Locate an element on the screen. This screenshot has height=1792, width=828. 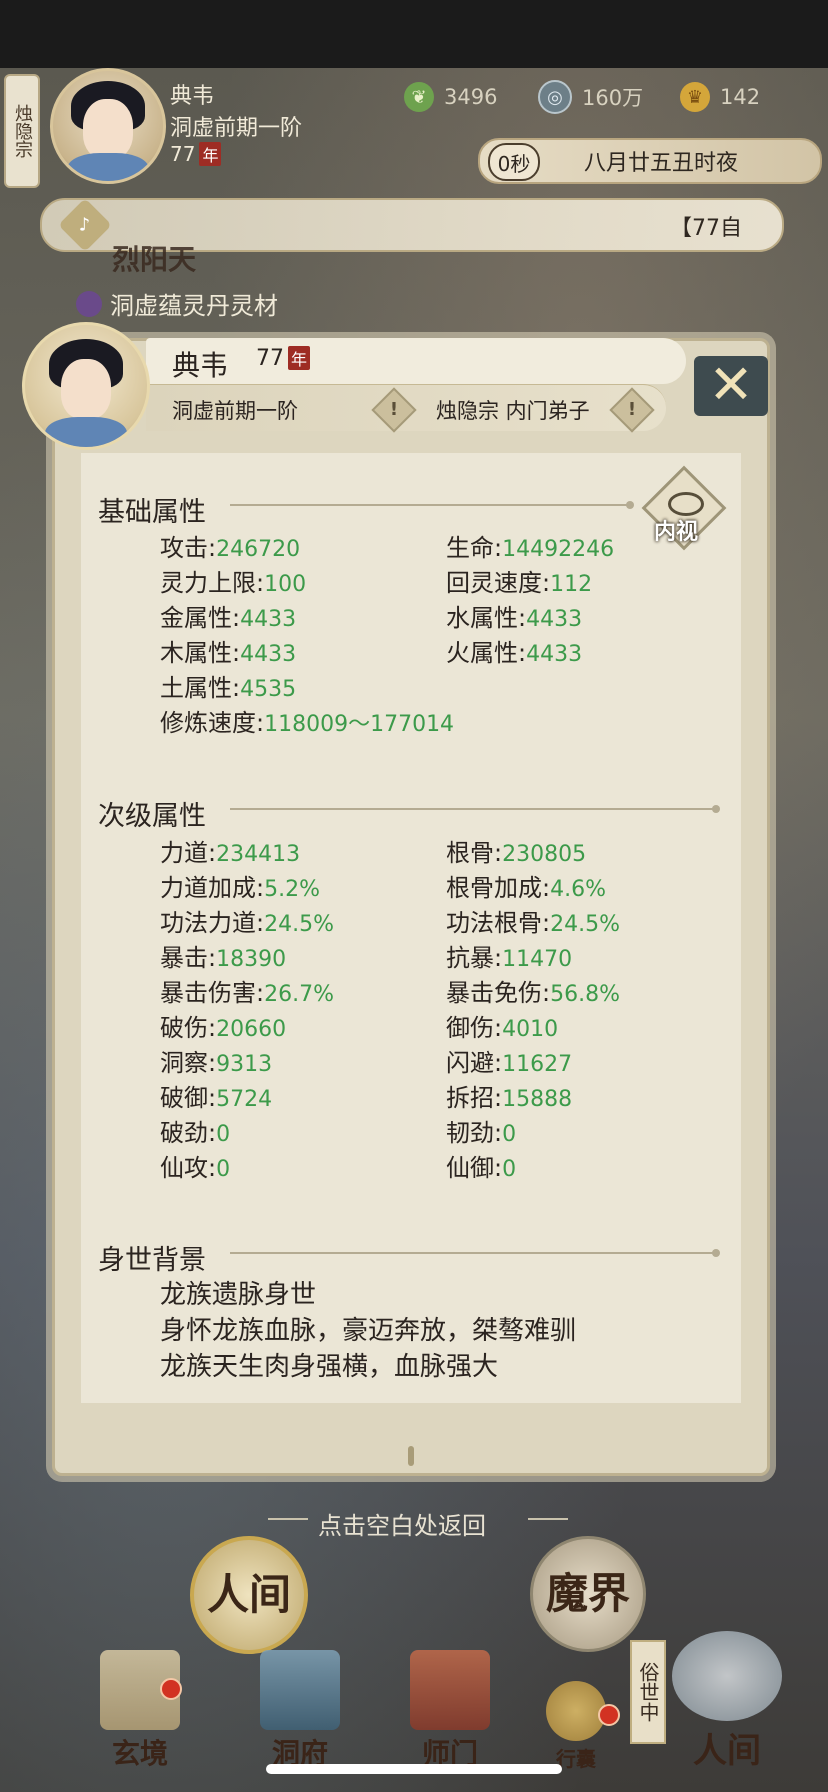
attr-item: 暴击伤害:26.7% is located at coordinates (247, 993).